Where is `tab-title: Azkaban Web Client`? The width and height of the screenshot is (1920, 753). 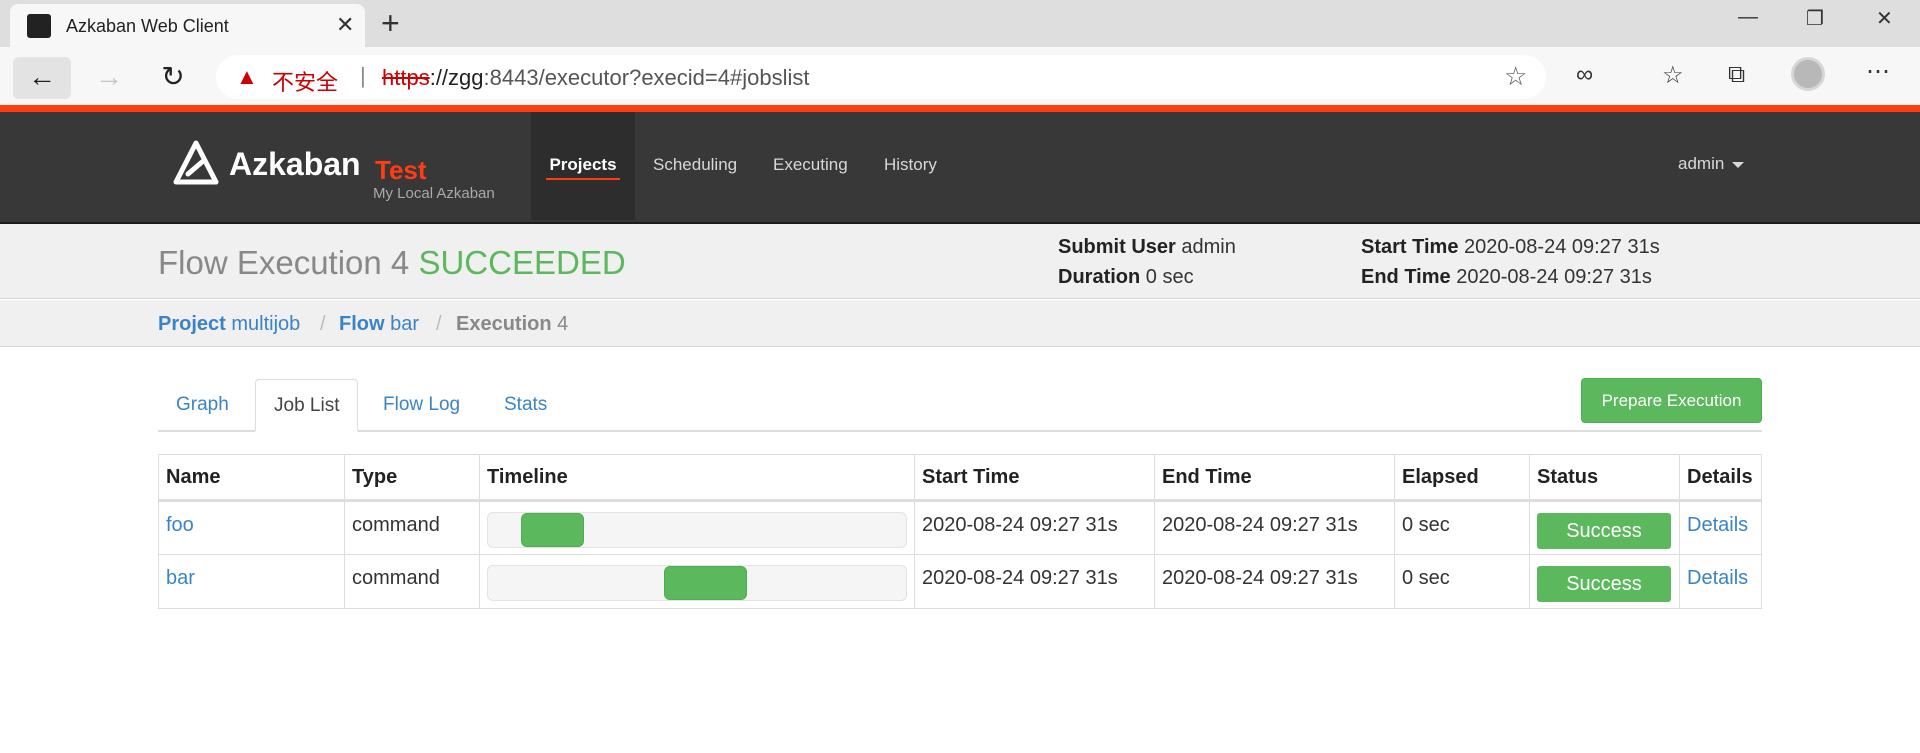 tab-title: Azkaban Web Client is located at coordinates (147, 26).